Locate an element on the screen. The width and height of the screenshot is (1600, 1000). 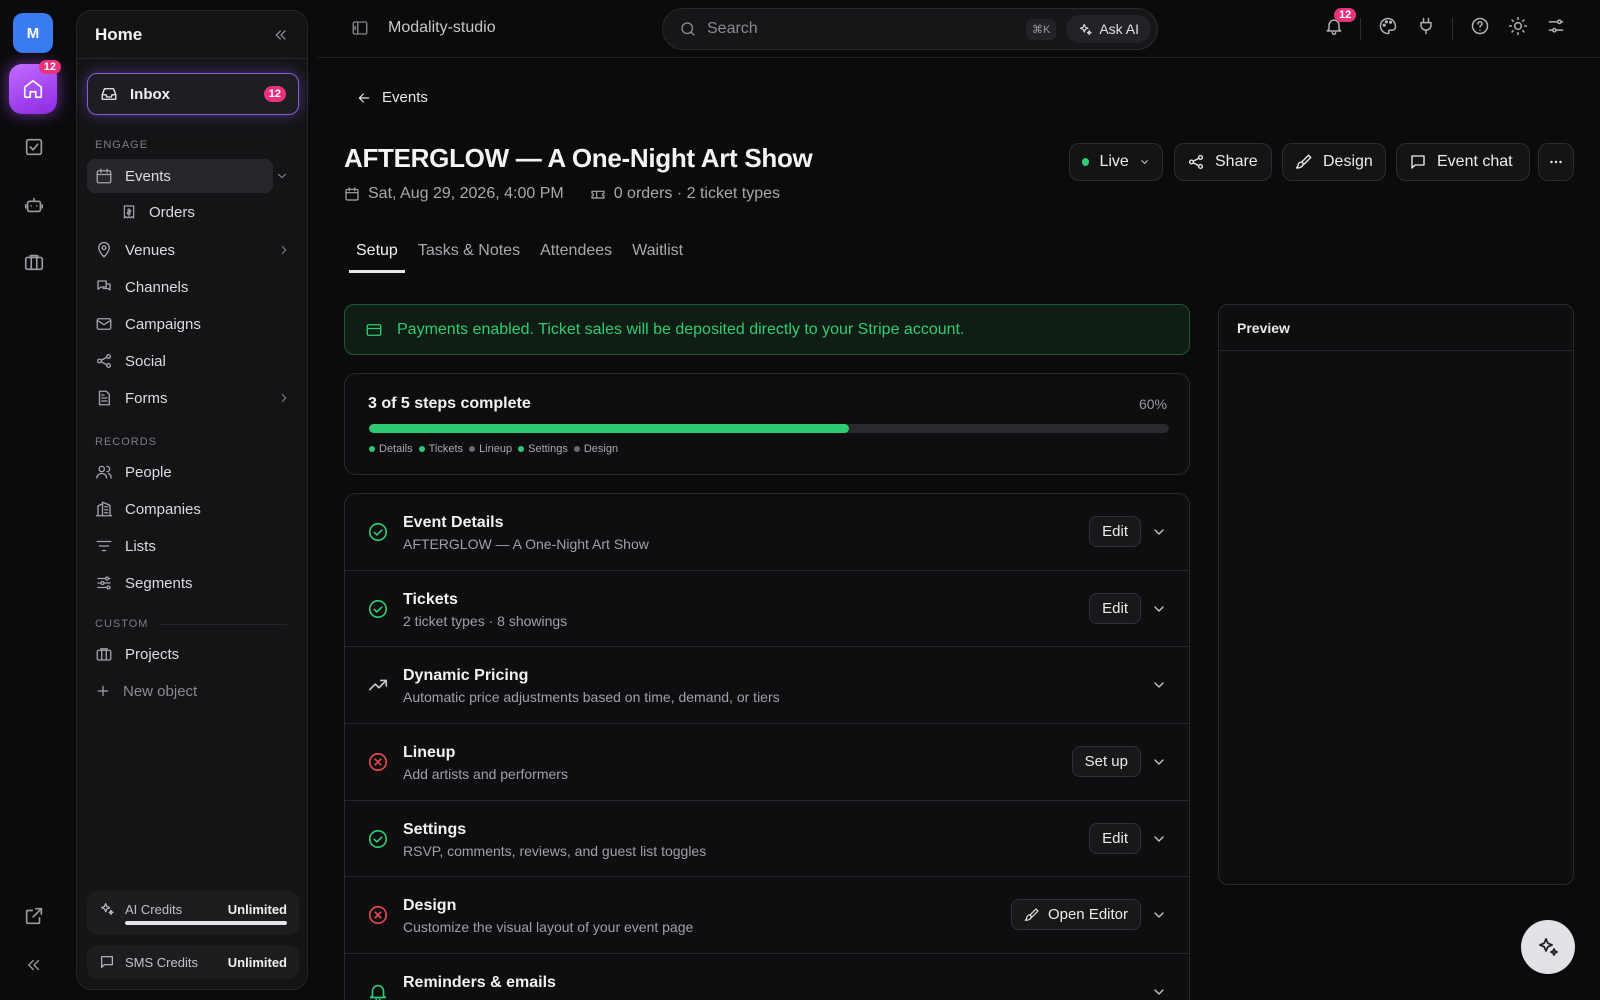
section-row: Lineup Add artists and performers Set up is located at coordinates (767, 762).